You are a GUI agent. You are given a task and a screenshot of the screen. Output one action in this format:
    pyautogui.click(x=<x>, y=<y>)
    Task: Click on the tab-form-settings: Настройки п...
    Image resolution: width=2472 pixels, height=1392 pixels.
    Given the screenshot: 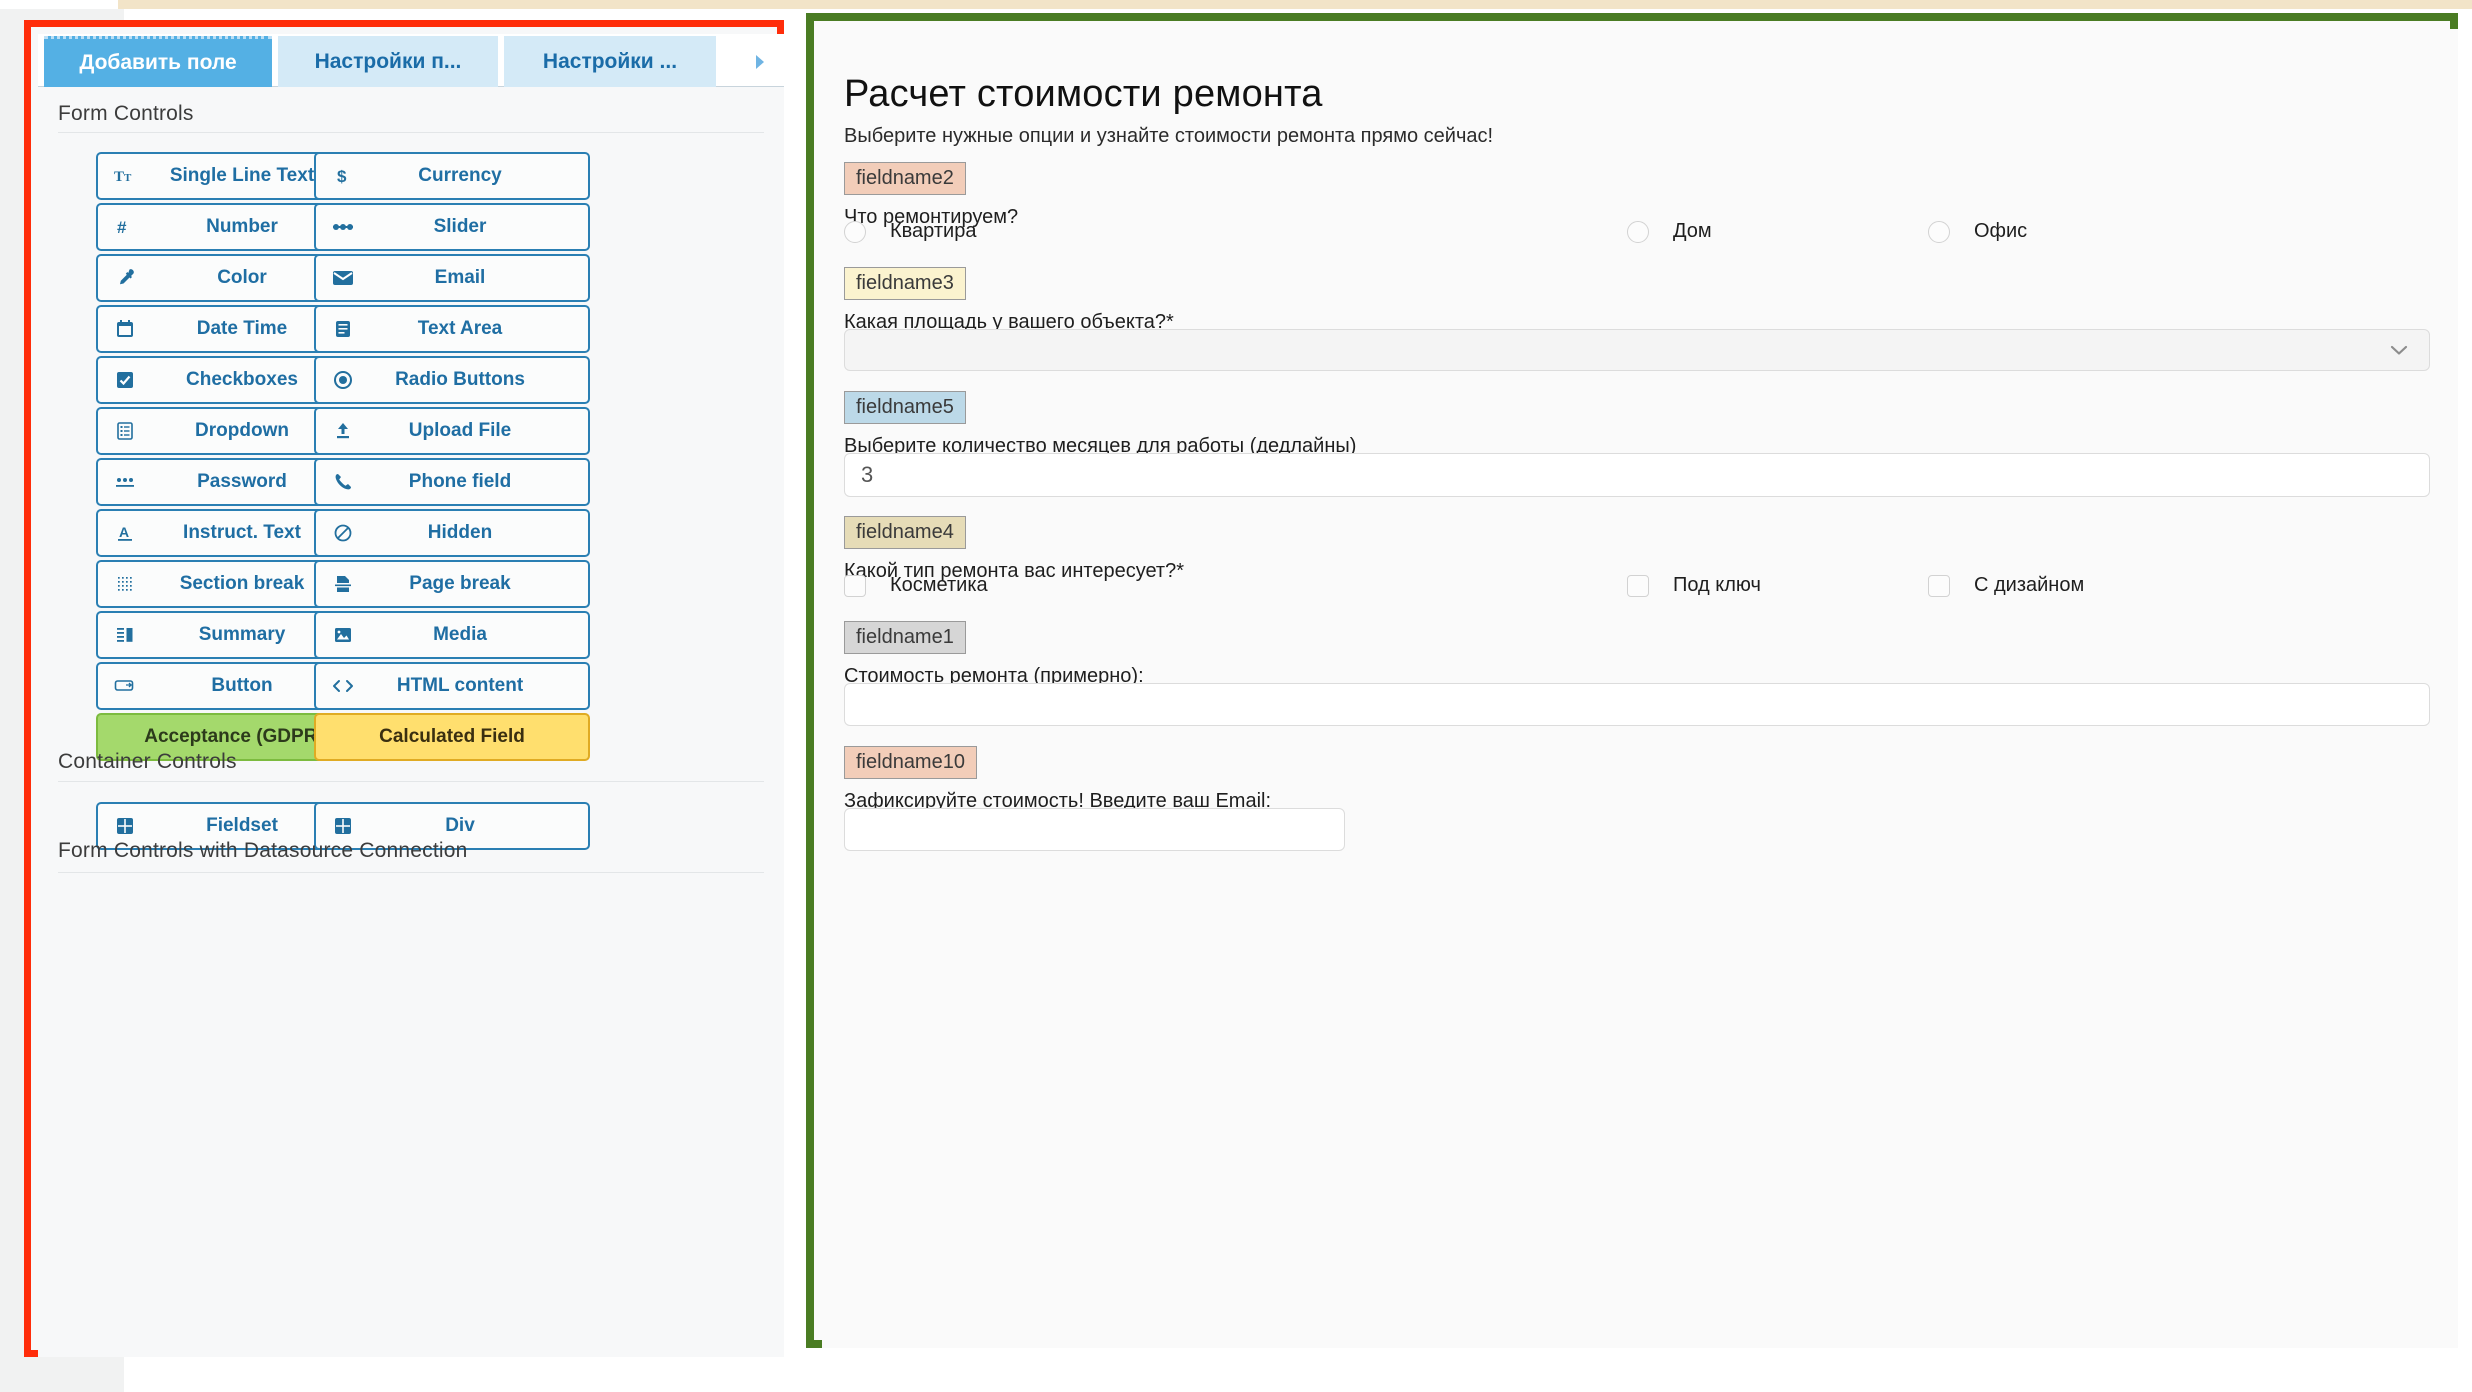 What is the action you would take?
    pyautogui.click(x=388, y=61)
    